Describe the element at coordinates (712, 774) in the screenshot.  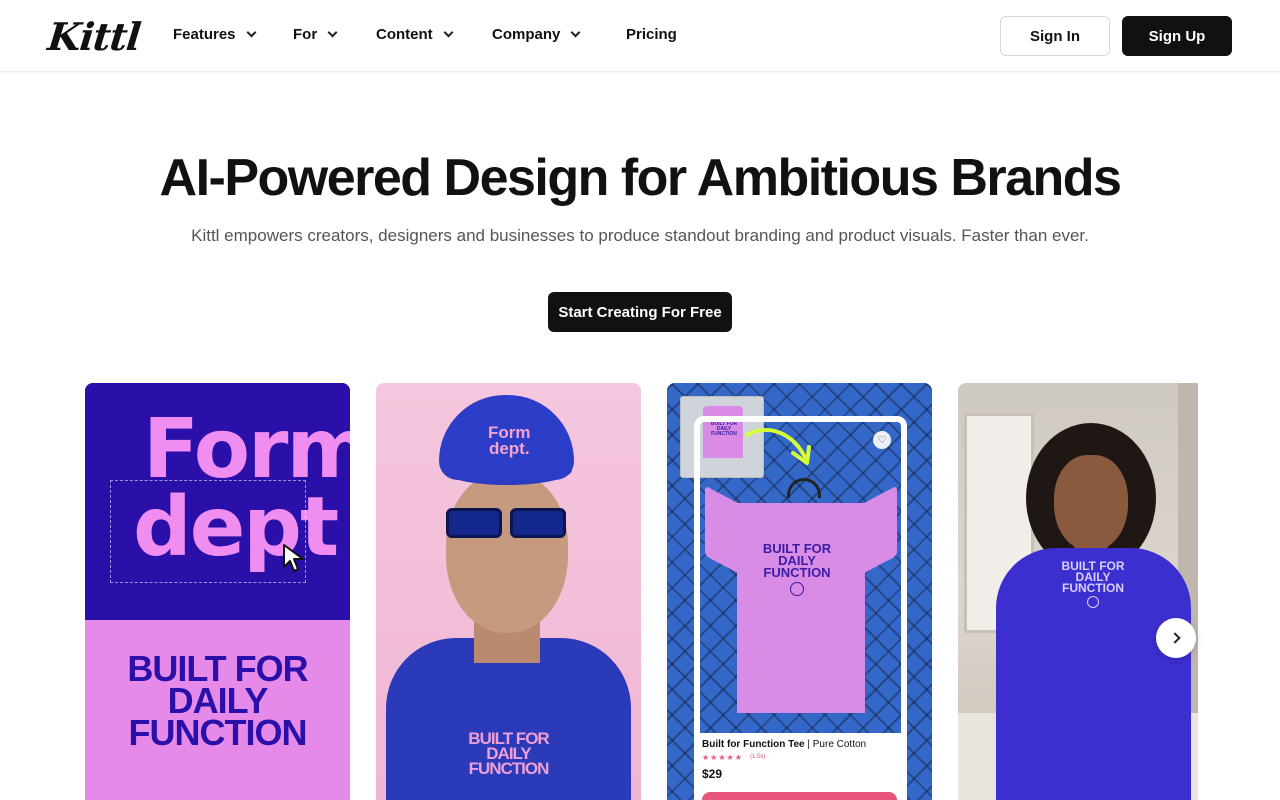
I see `product-price: $29` at that location.